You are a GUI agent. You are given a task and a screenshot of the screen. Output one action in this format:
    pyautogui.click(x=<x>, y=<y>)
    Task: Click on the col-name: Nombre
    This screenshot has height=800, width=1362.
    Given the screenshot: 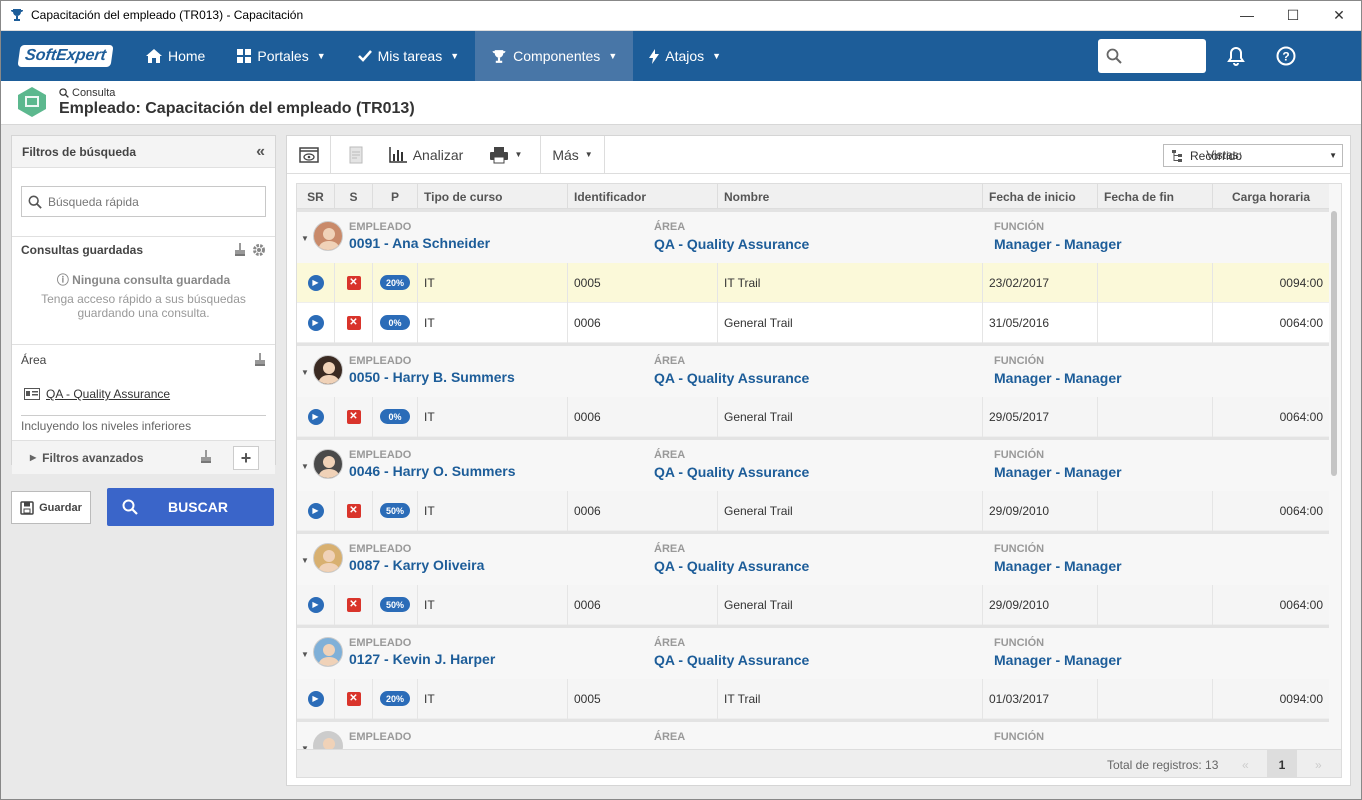 What is the action you would take?
    pyautogui.click(x=850, y=196)
    